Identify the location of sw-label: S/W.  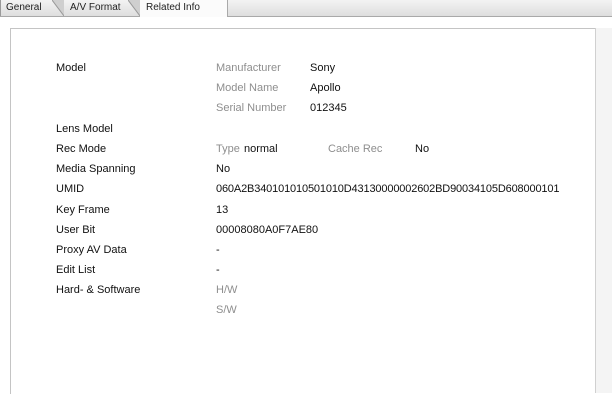
(226, 310).